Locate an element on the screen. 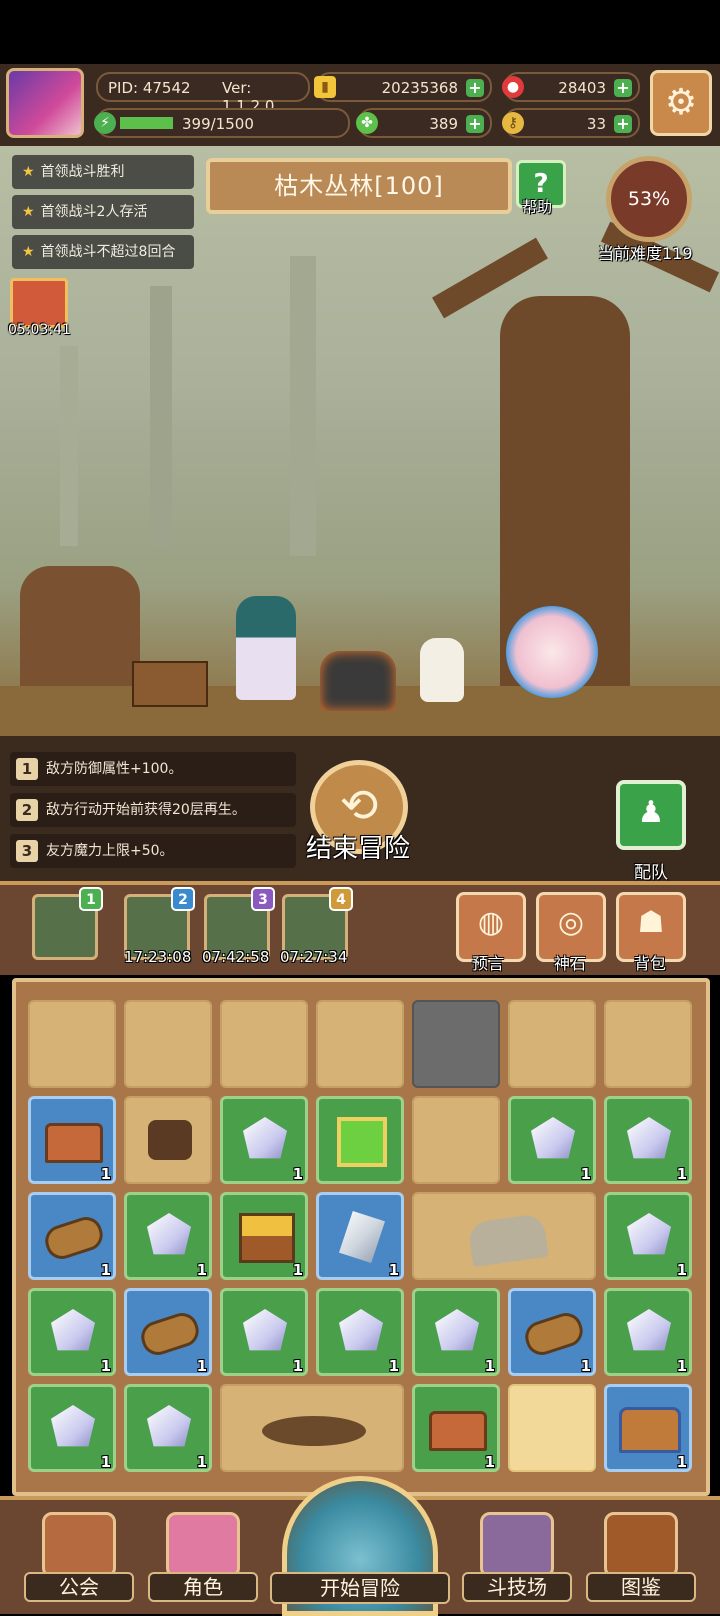  treasure-chest-icon is located at coordinates (650, 1430).